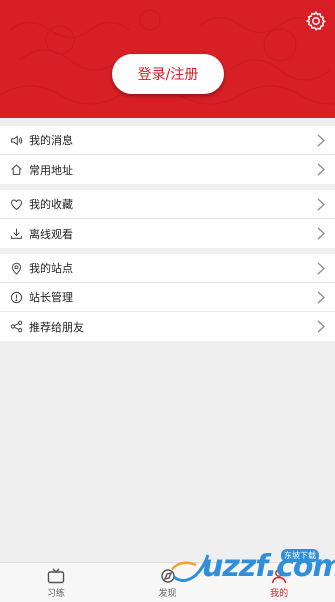 The width and height of the screenshot is (335, 602). I want to click on tab-practice: 习练, so click(56, 582).